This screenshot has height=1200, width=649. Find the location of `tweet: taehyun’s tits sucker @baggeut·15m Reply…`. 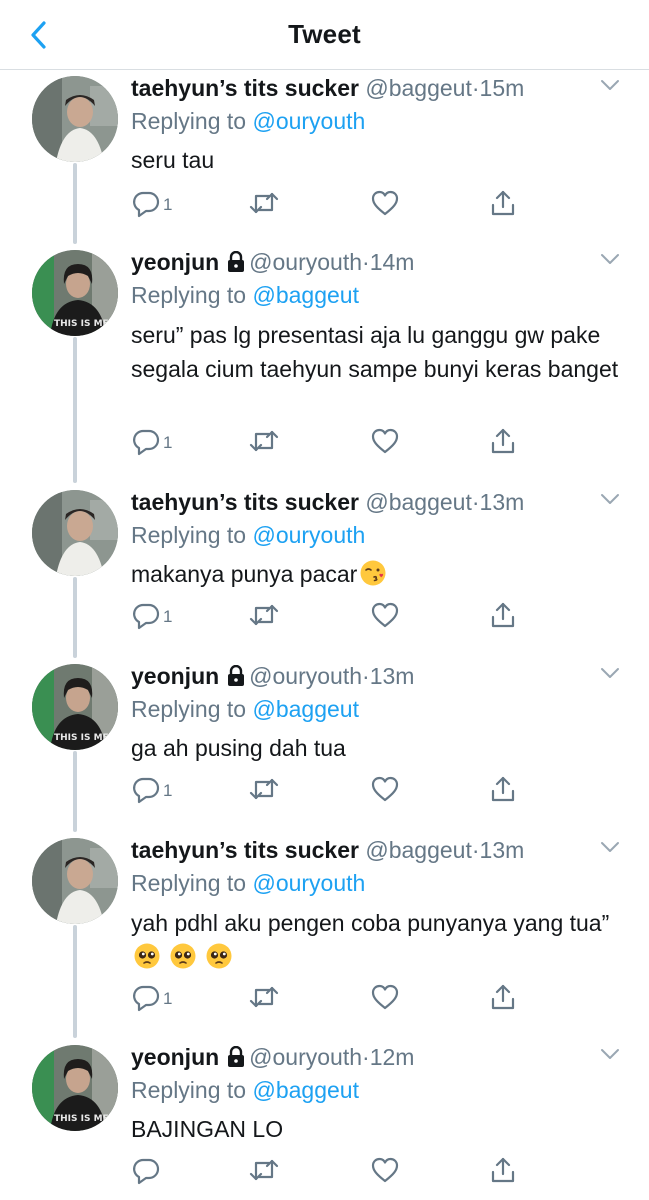

tweet: taehyun’s tits sucker @baggeut·15m Reply… is located at coordinates (324, 152).